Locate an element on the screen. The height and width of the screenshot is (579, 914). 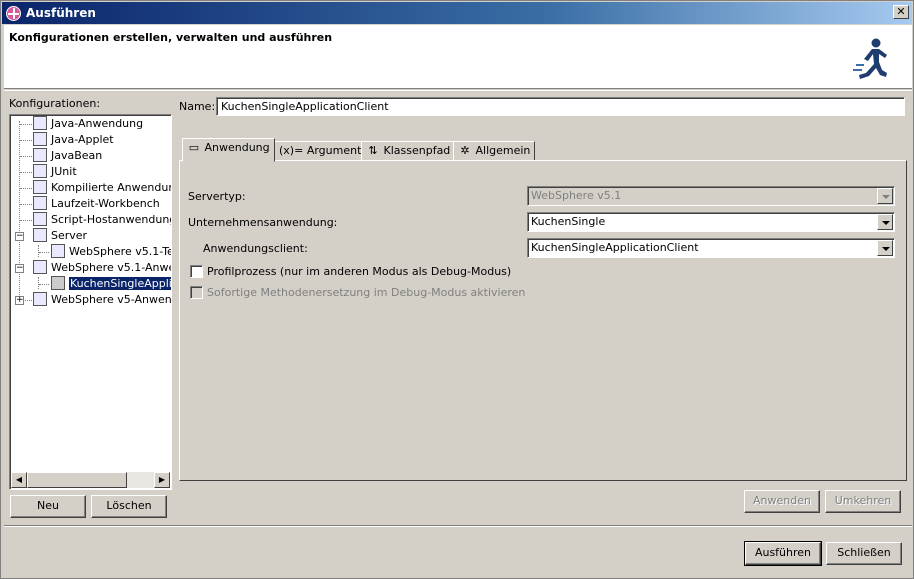
app-client-select: KuchenSingleApplicationClient is located at coordinates (711, 248).